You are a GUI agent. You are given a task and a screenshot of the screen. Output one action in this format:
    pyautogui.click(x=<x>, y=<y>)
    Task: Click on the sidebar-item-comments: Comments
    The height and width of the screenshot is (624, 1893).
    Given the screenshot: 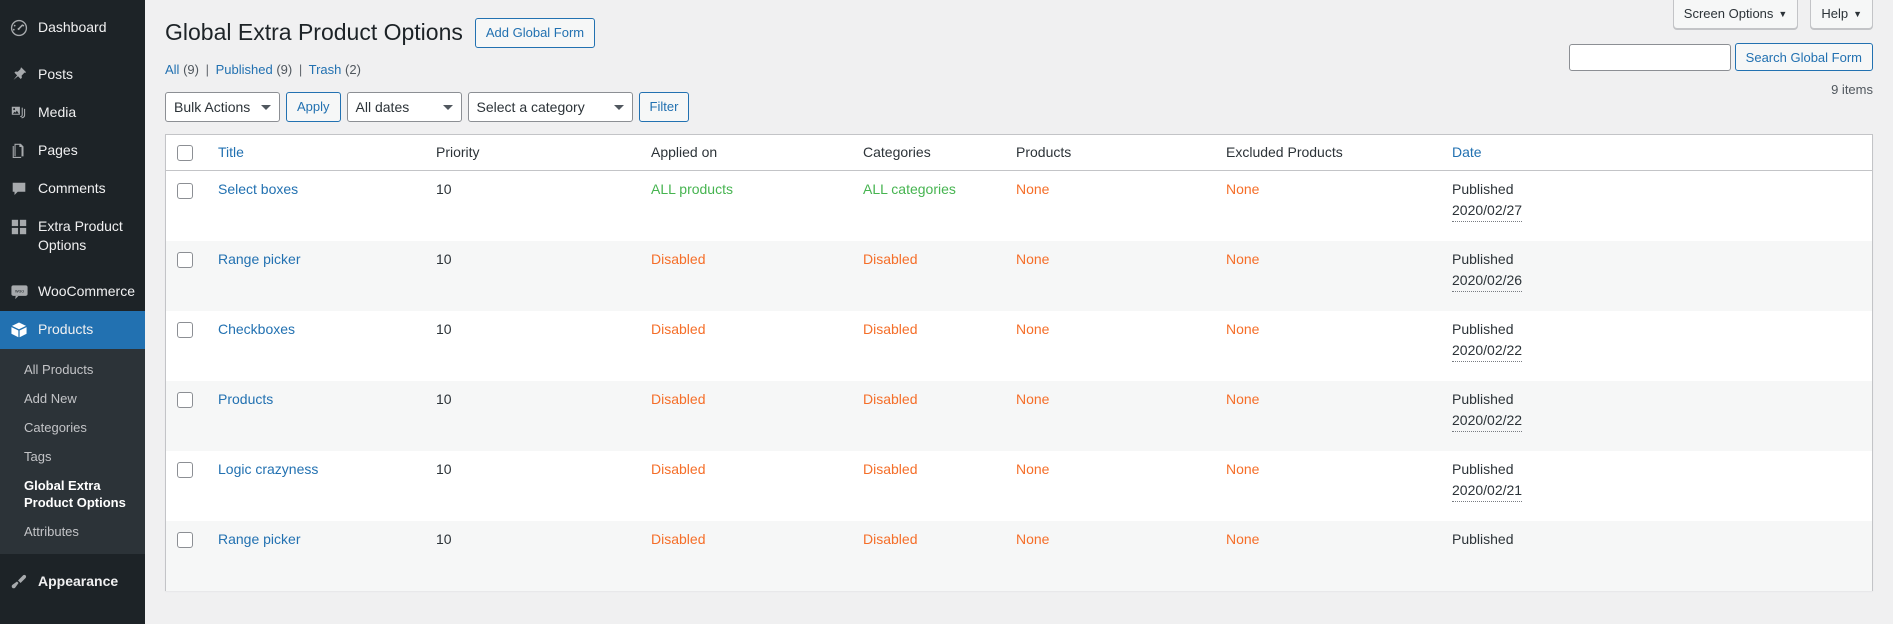 What is the action you would take?
    pyautogui.click(x=72, y=189)
    